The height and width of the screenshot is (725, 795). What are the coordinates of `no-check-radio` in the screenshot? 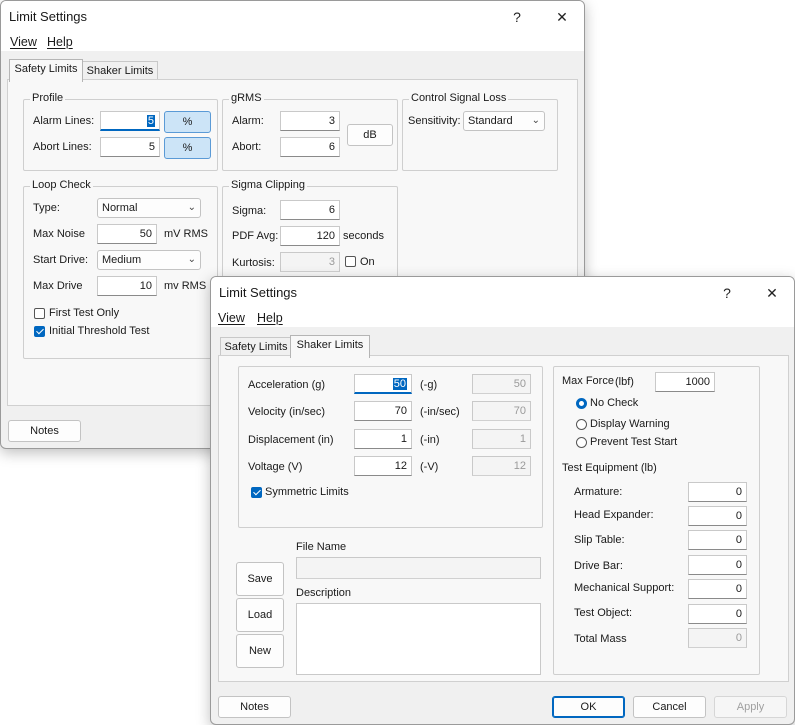 It's located at (581, 403).